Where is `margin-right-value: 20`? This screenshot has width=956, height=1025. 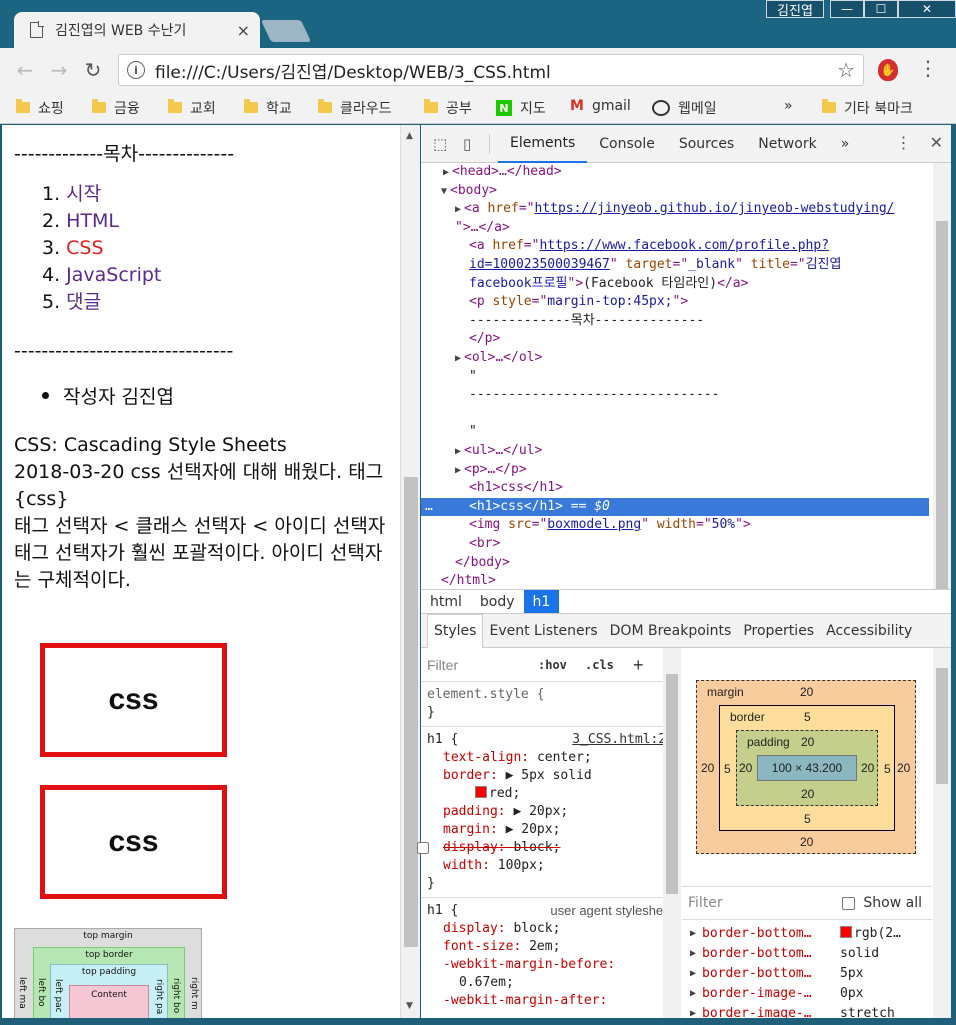
margin-right-value: 20 is located at coordinates (903, 768).